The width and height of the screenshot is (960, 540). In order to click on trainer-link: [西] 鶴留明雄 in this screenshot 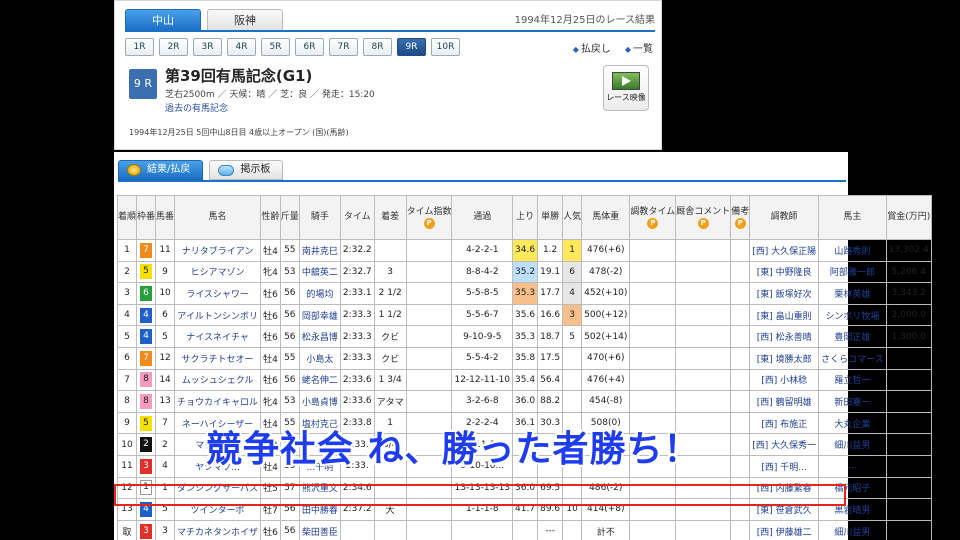, I will do `click(784, 401)`.